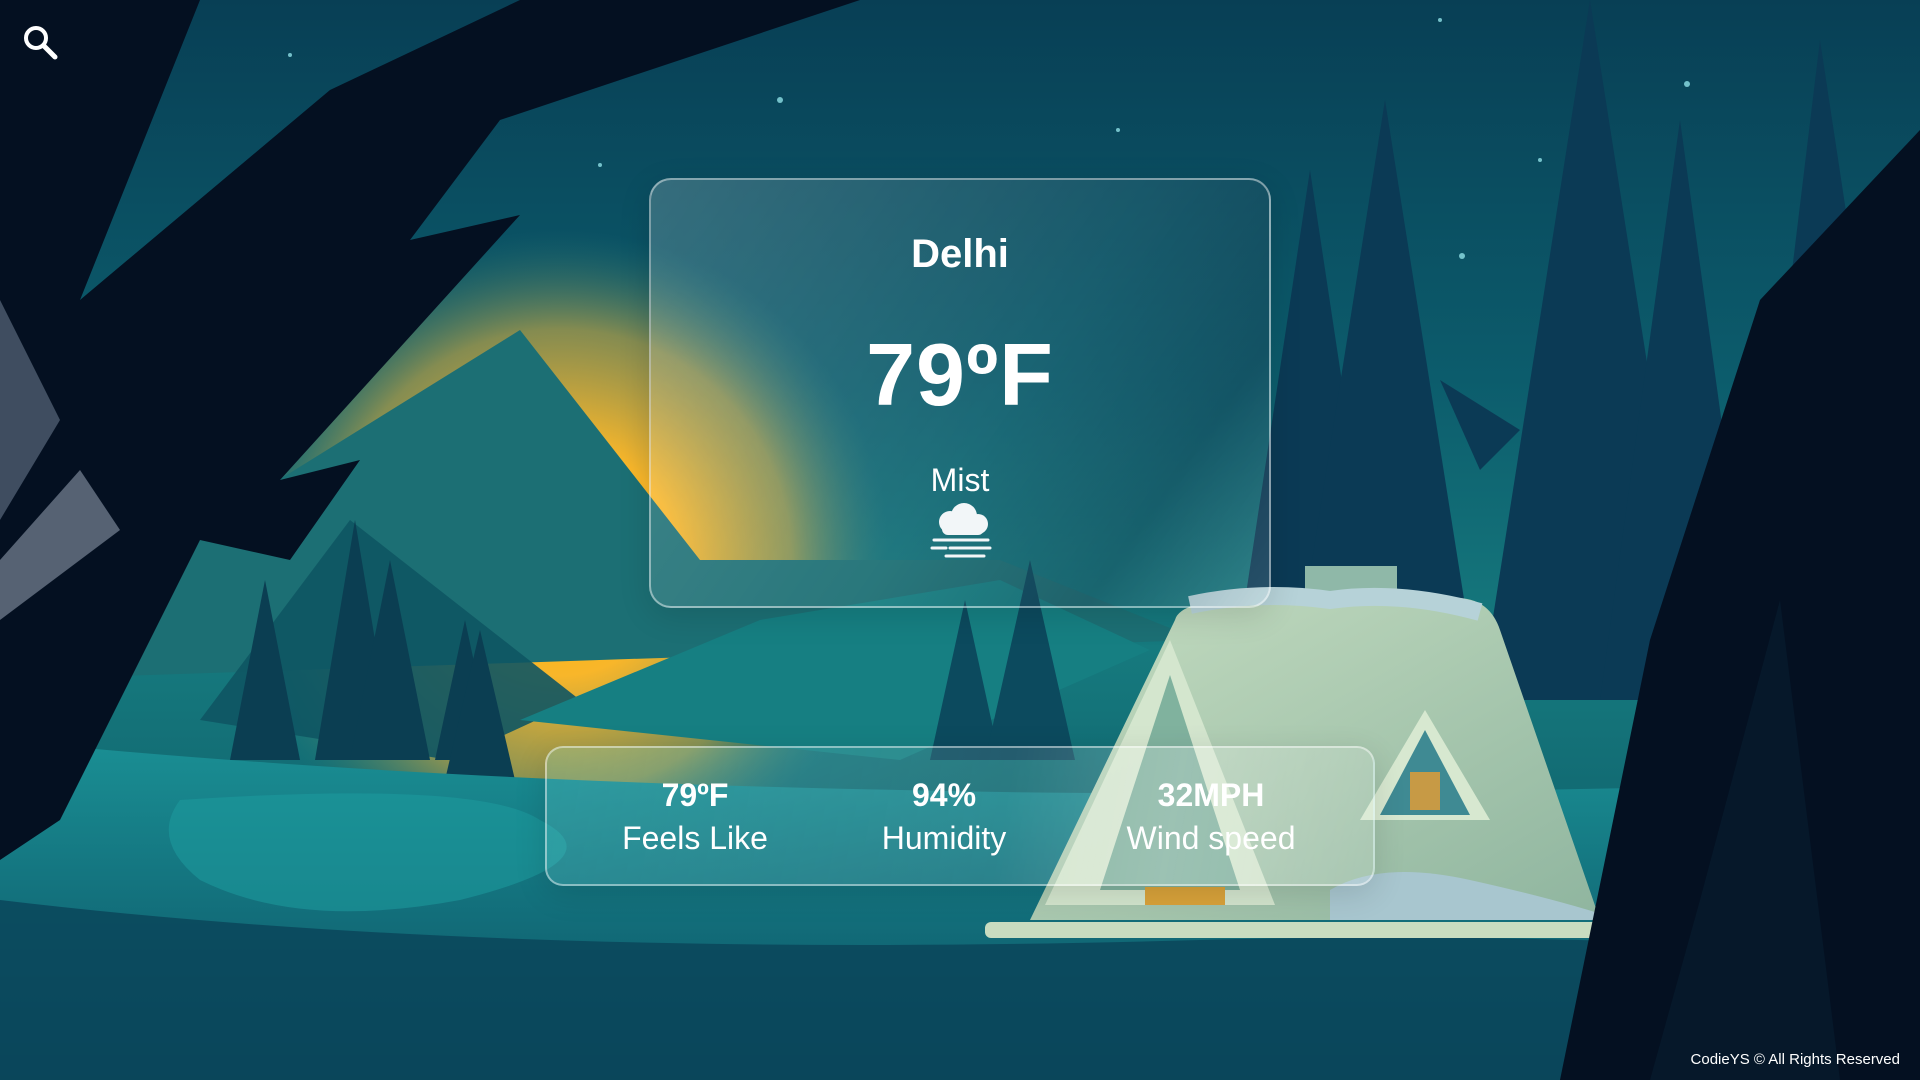 The image size is (1920, 1080). I want to click on footer-copyright: CodieYS © All Rights Reserved, so click(1795, 1059).